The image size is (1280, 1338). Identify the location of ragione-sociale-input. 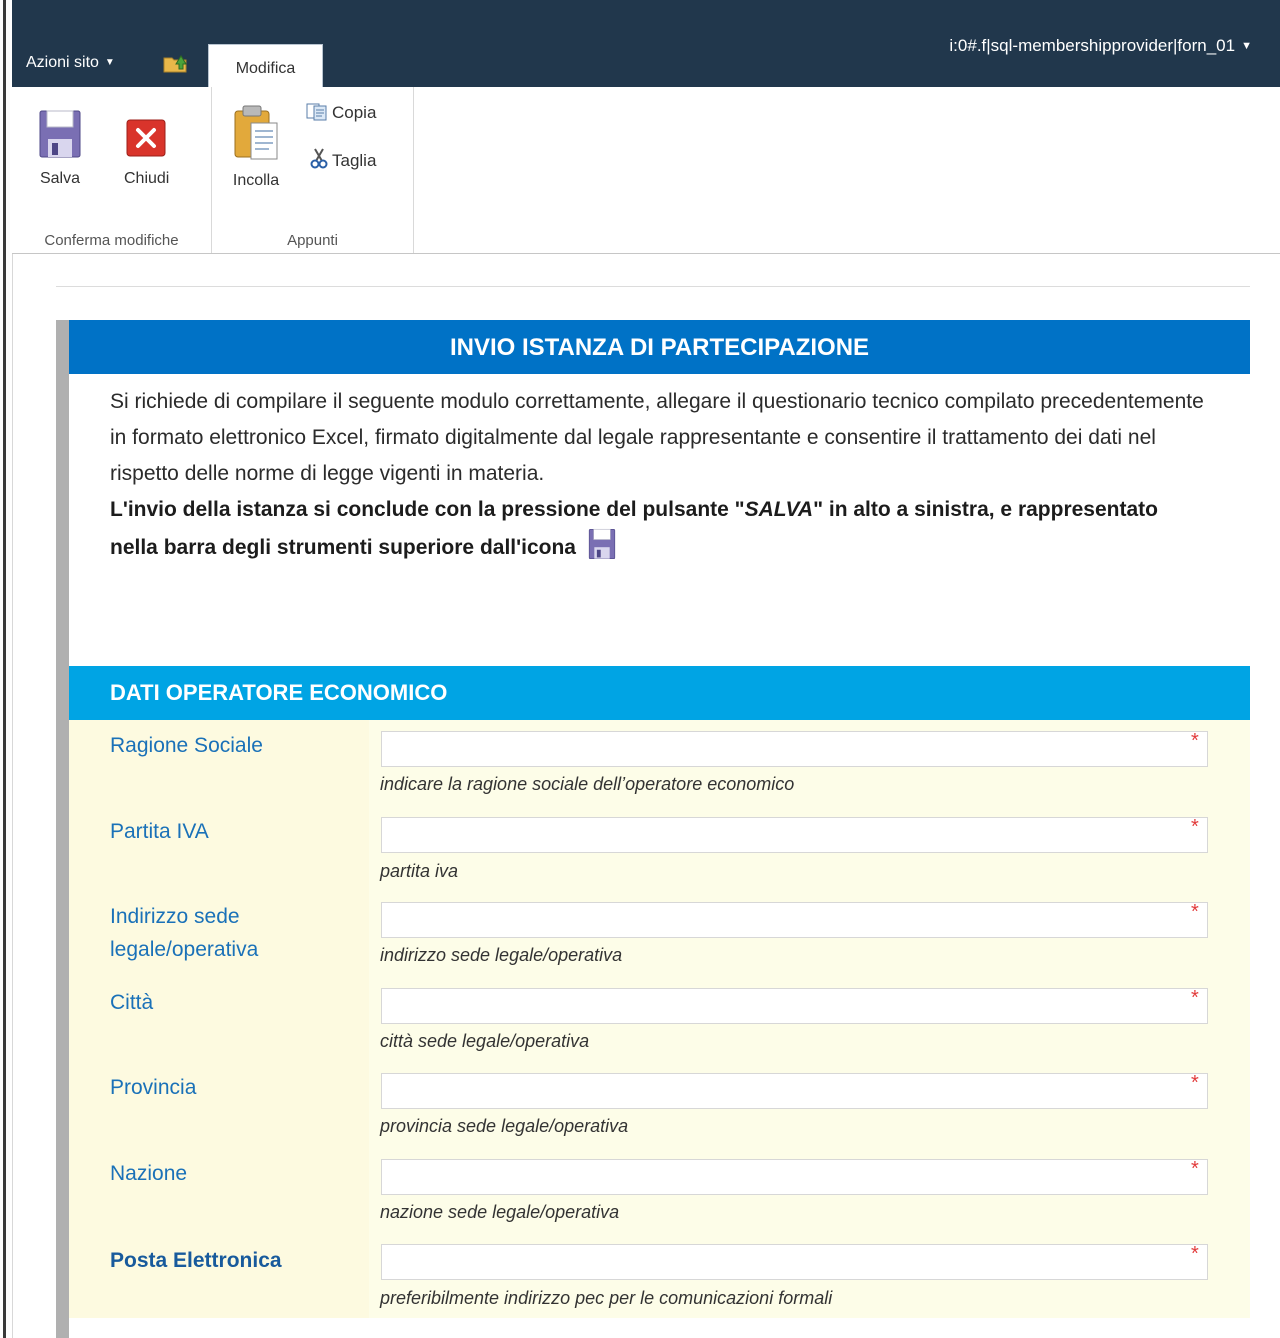
(794, 749).